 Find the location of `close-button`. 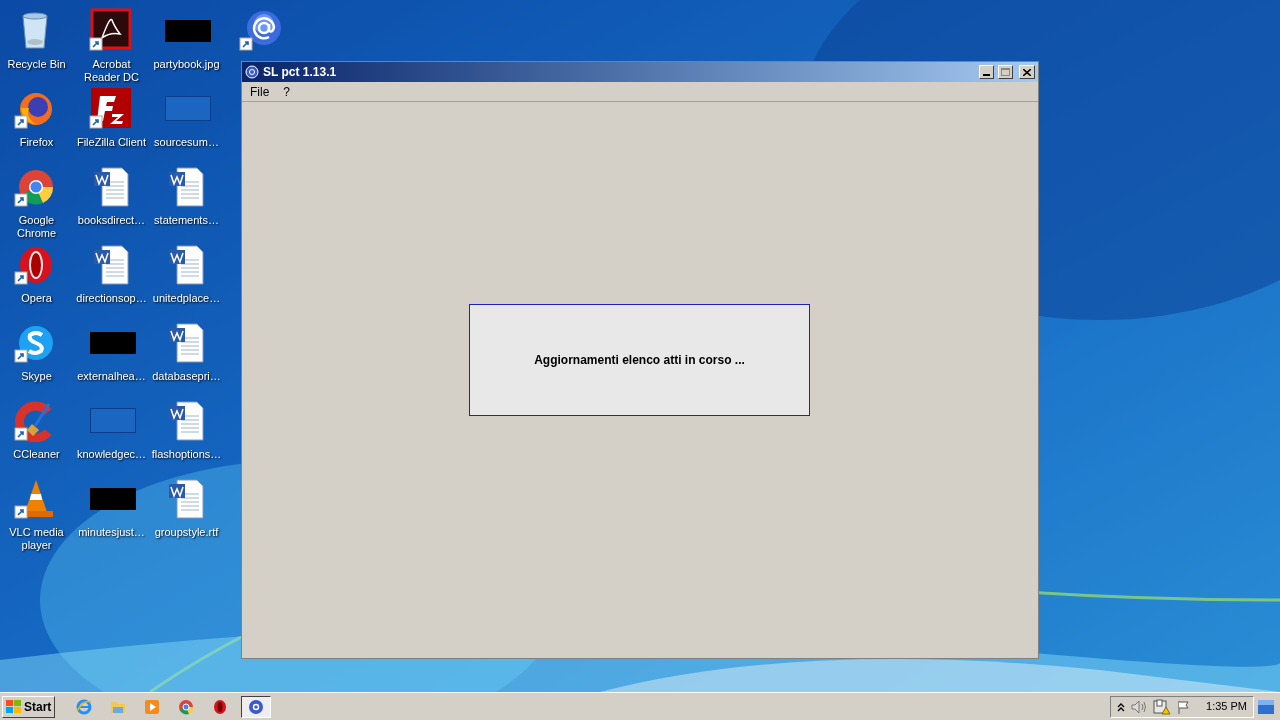

close-button is located at coordinates (1027, 72).